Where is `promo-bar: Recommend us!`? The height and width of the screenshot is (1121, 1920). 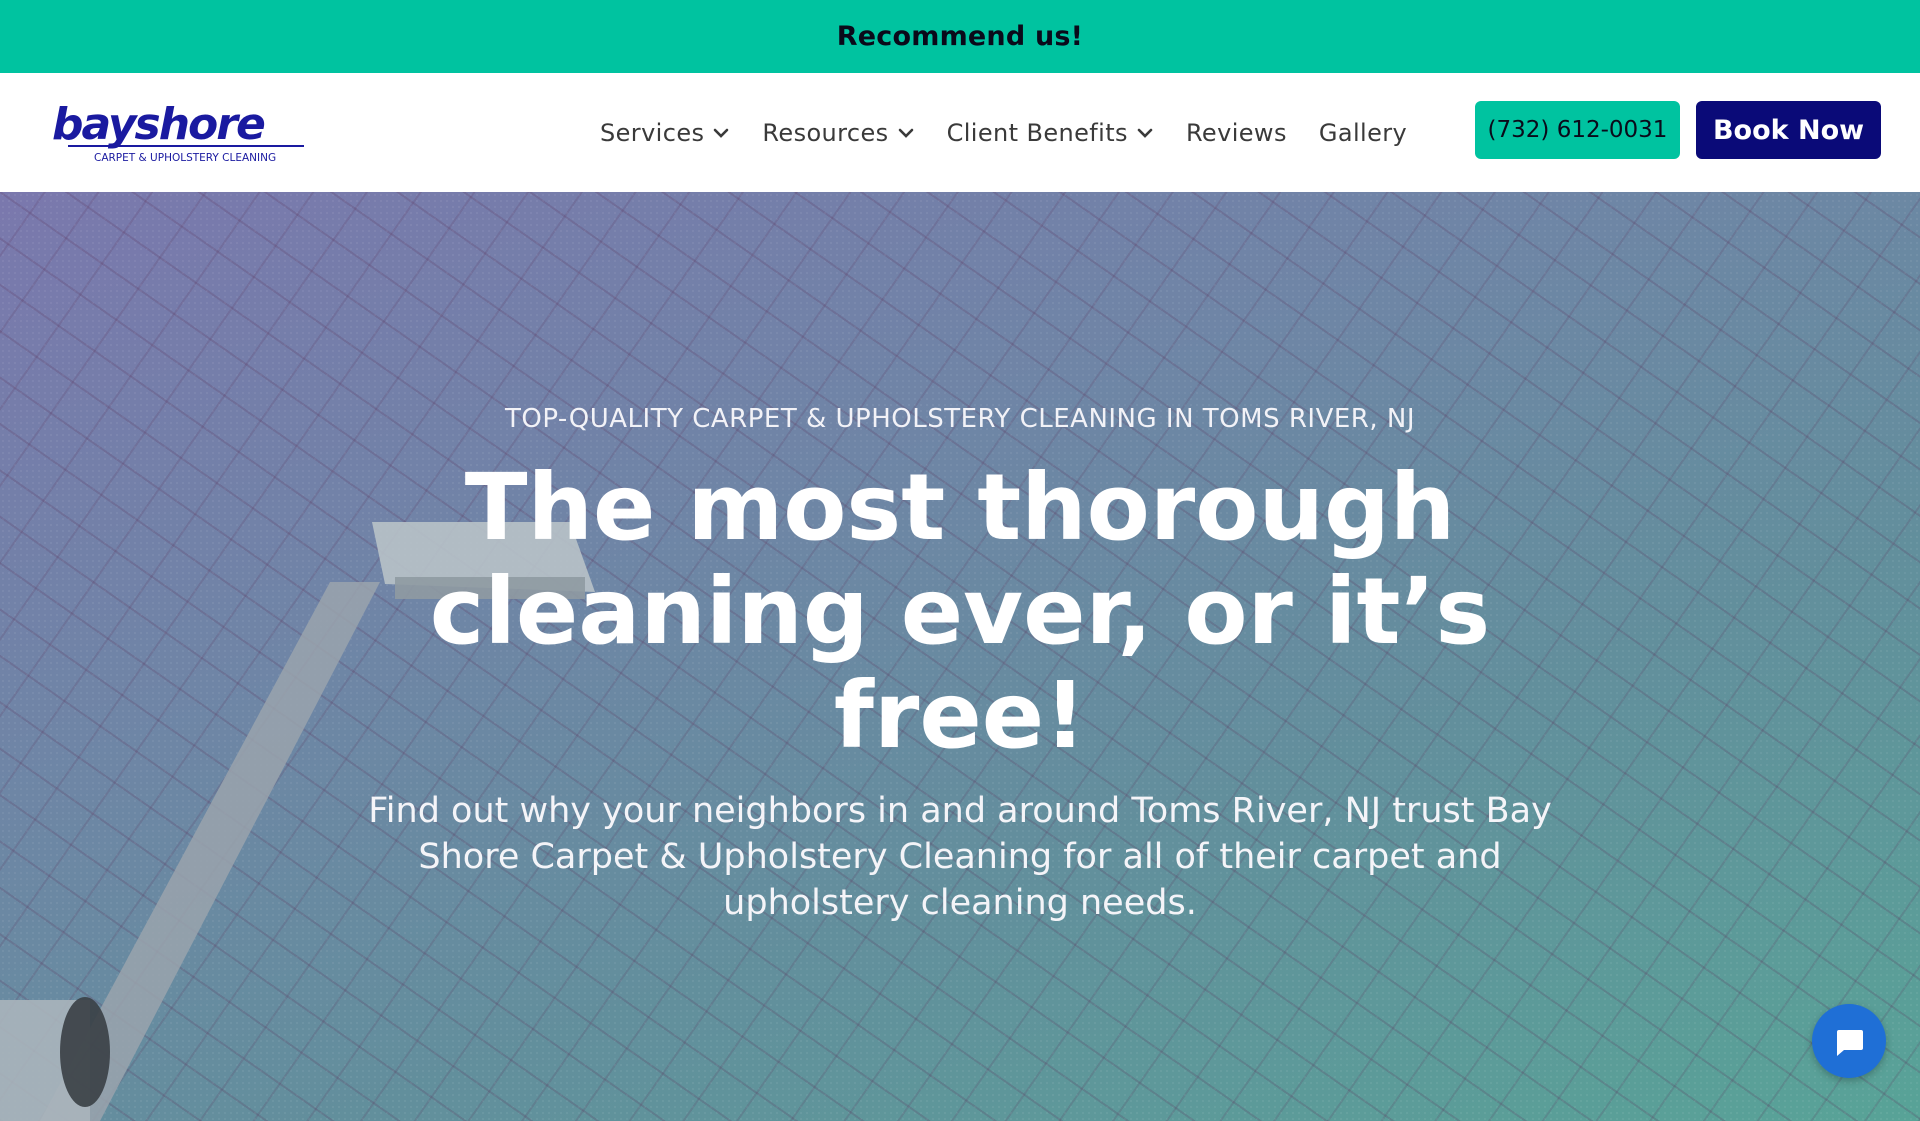
promo-bar: Recommend us! is located at coordinates (960, 36).